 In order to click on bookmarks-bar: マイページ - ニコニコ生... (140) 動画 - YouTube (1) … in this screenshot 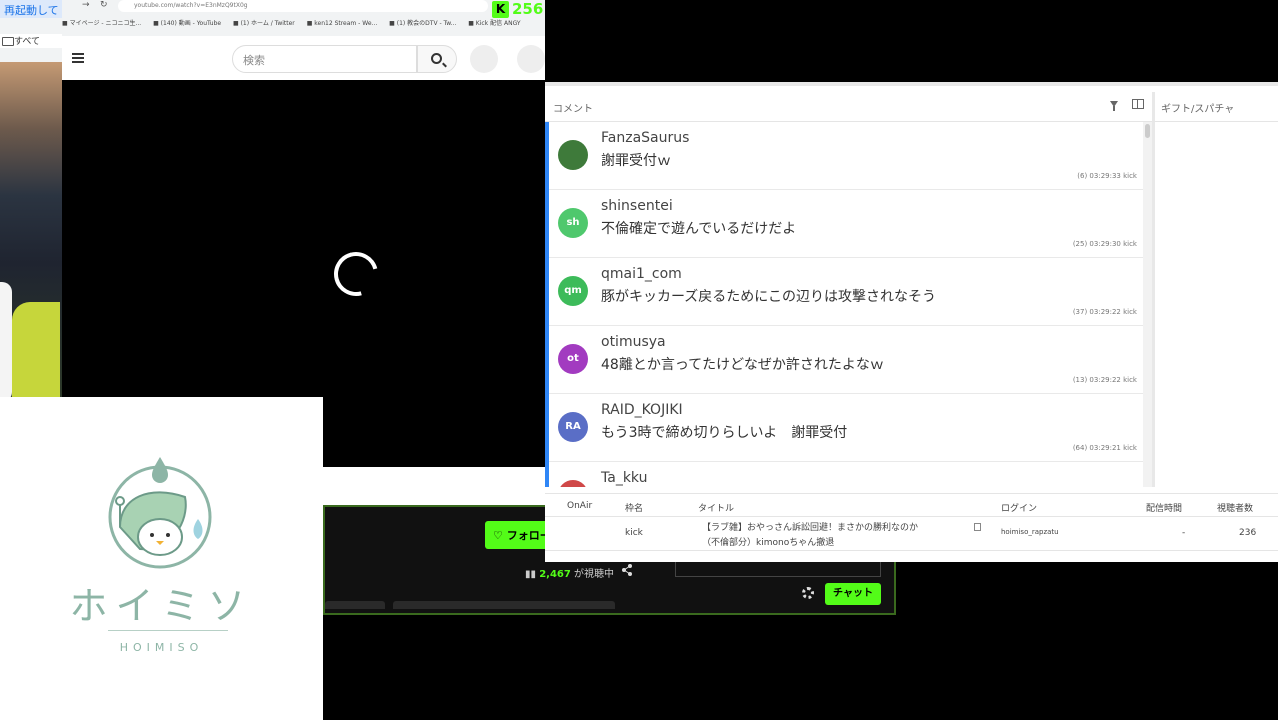, I will do `click(303, 26)`.